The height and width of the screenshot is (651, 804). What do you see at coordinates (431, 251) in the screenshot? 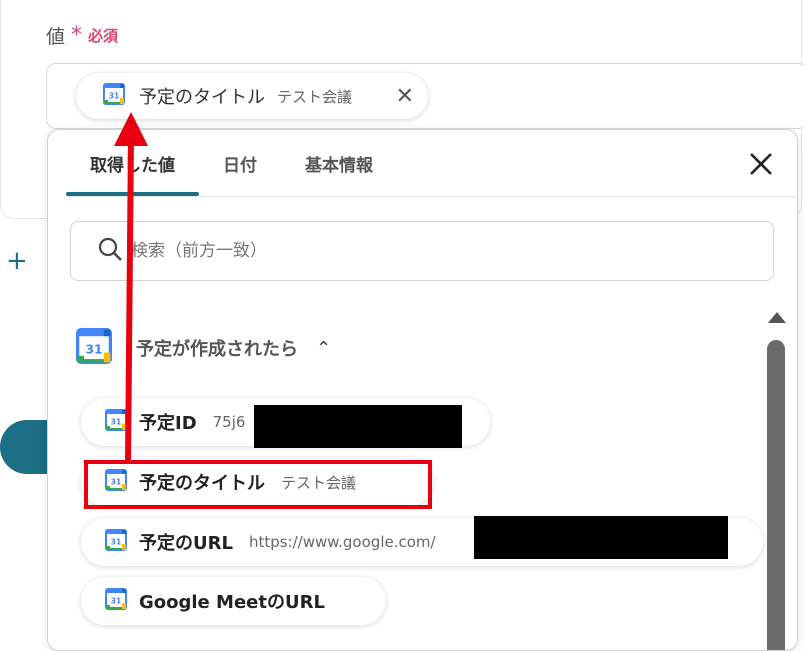
I see `search-input` at bounding box center [431, 251].